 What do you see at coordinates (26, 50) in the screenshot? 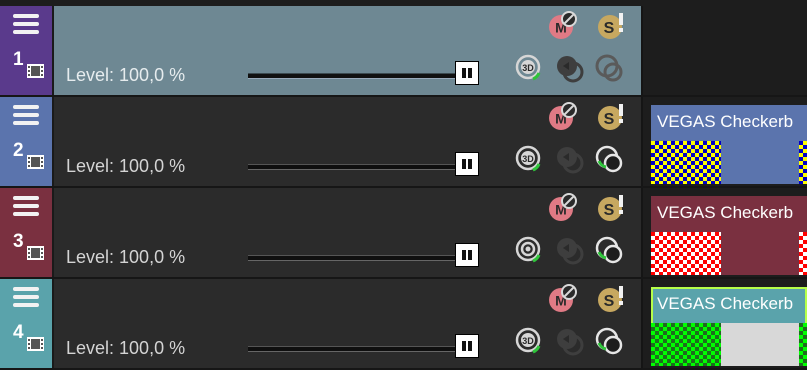
I see `track-color-strip: 1` at bounding box center [26, 50].